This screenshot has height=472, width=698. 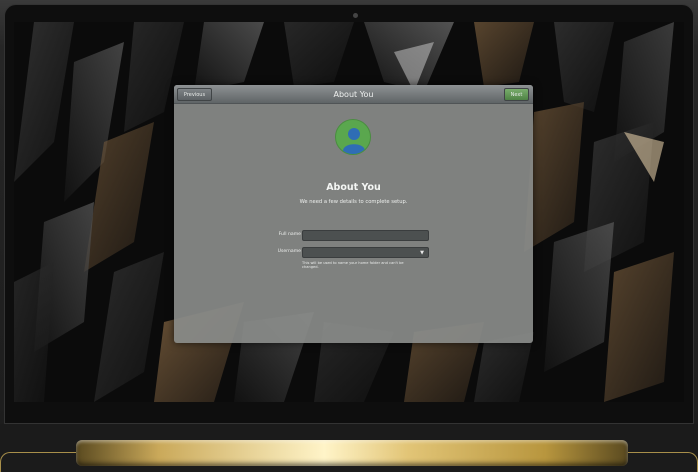 What do you see at coordinates (353, 137) in the screenshot?
I see `user-avatar-icon` at bounding box center [353, 137].